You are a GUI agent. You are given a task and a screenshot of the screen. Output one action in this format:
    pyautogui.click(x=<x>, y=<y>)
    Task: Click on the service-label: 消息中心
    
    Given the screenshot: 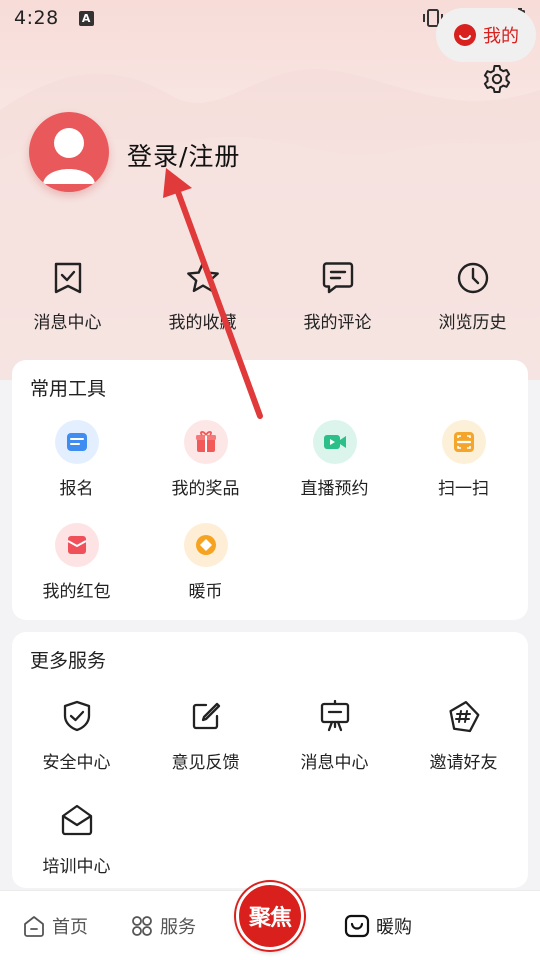 What is the action you would take?
    pyautogui.click(x=334, y=763)
    